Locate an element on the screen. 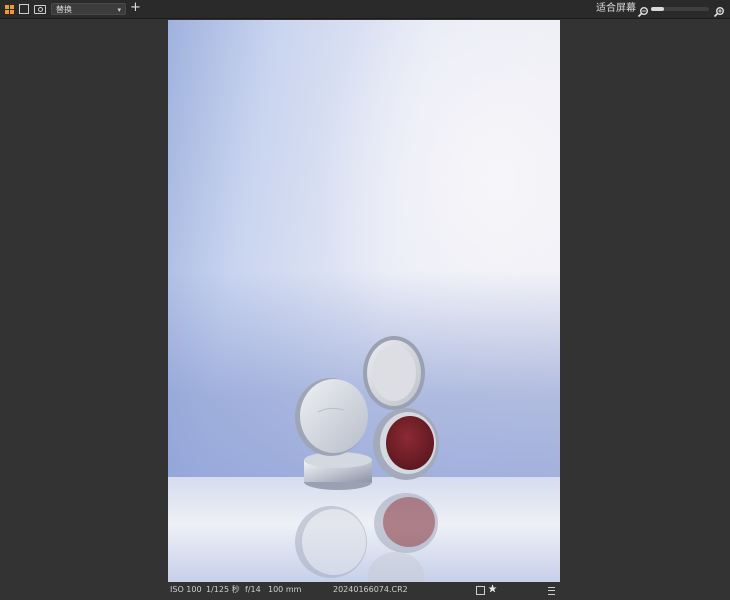 Image resolution: width=730 pixels, height=600 pixels. filename: 20240166074.CR2 is located at coordinates (370, 589).